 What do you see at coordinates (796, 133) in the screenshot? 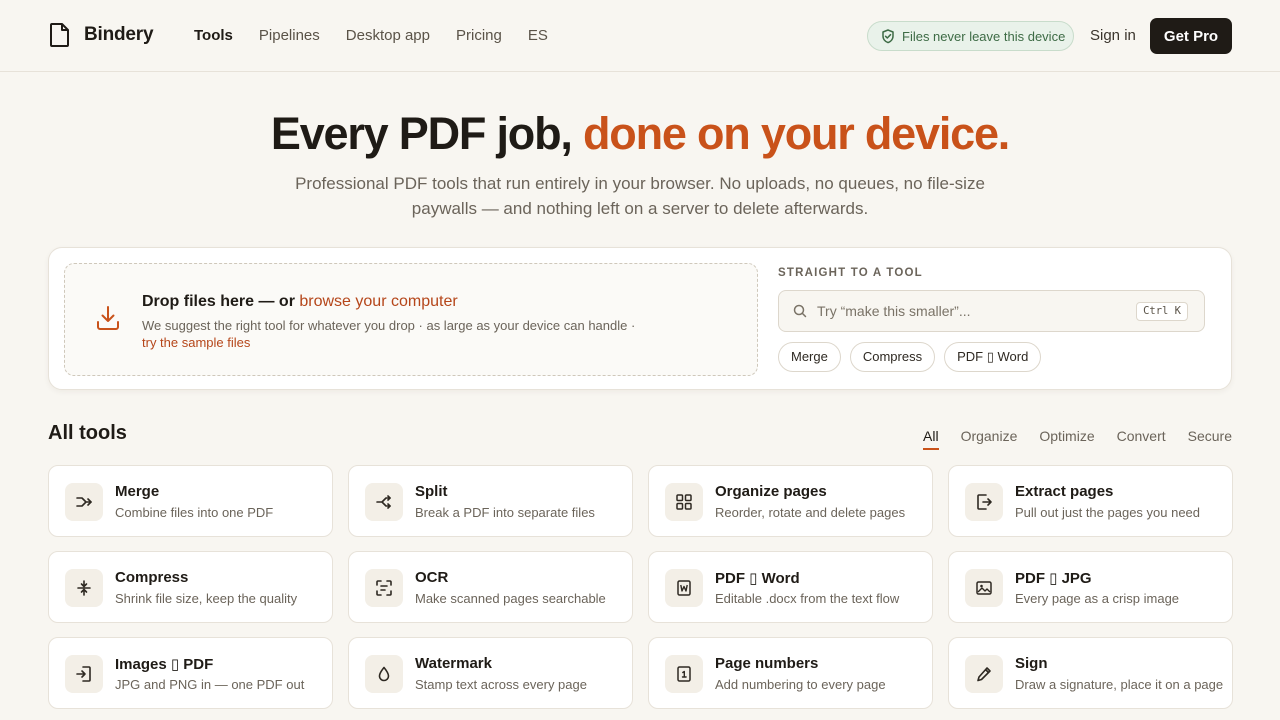
I see `hero-title-accent: done on your device.` at bounding box center [796, 133].